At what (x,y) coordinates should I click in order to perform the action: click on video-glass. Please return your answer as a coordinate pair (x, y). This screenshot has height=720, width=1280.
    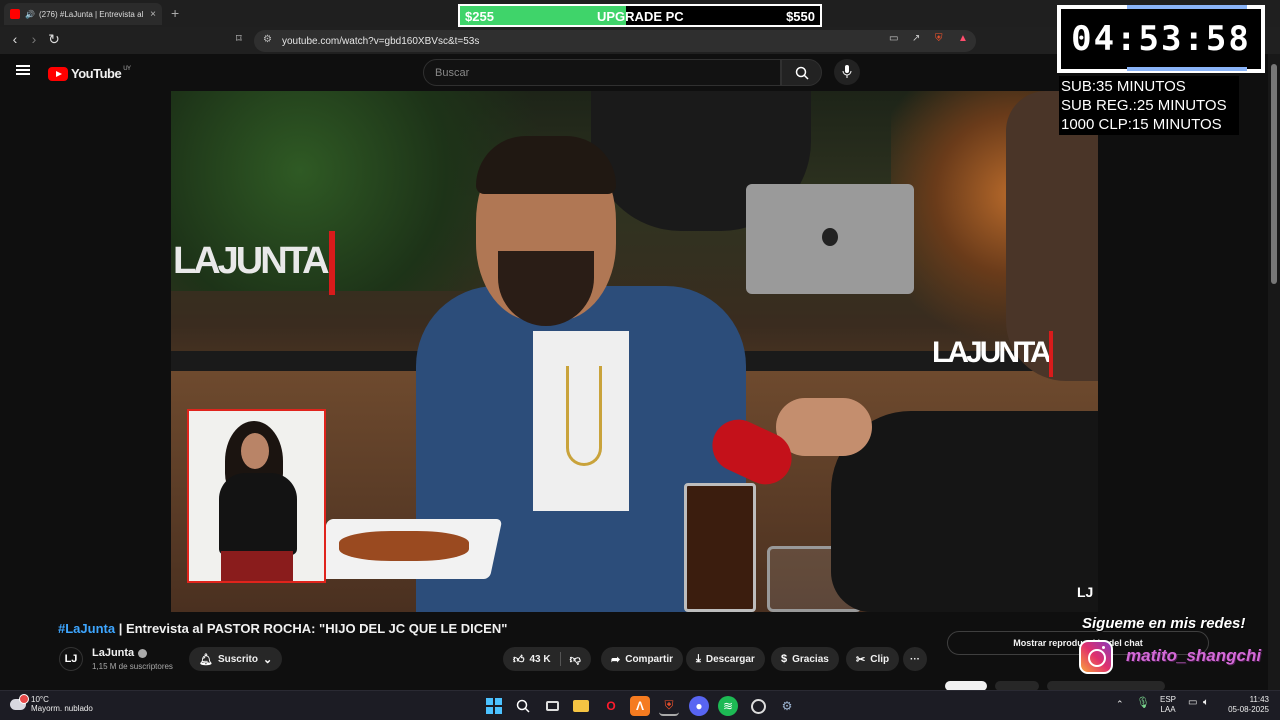
    Looking at the image, I should click on (720, 547).